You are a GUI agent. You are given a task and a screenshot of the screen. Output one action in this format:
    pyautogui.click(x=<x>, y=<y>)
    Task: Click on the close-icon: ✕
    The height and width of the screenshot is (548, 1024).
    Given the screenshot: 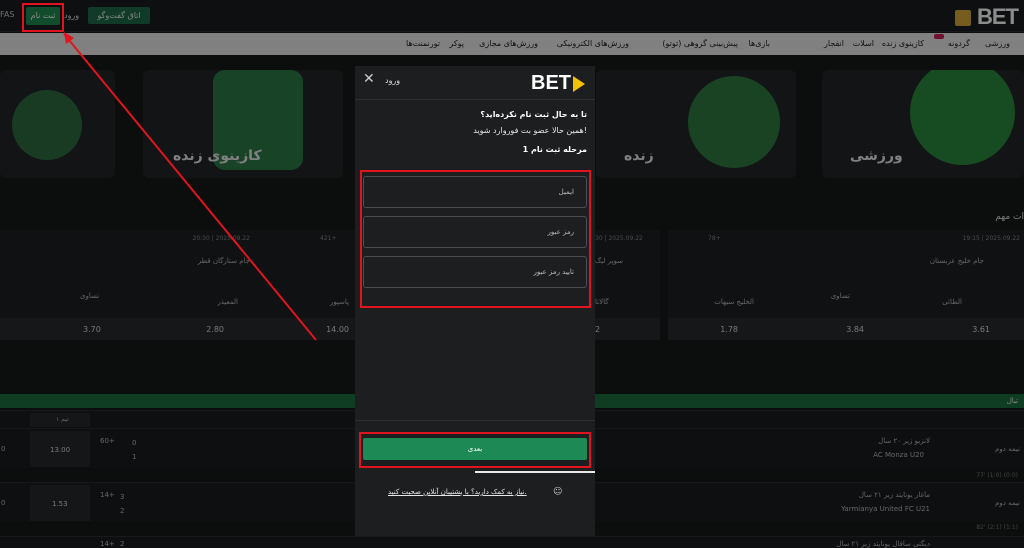 What is the action you would take?
    pyautogui.click(x=369, y=79)
    